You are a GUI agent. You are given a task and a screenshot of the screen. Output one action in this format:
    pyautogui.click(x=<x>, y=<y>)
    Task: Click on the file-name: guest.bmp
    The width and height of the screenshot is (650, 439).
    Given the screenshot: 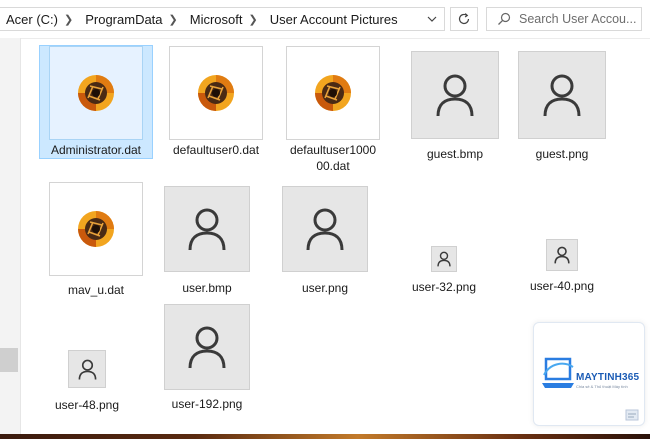 What is the action you would take?
    pyautogui.click(x=455, y=154)
    